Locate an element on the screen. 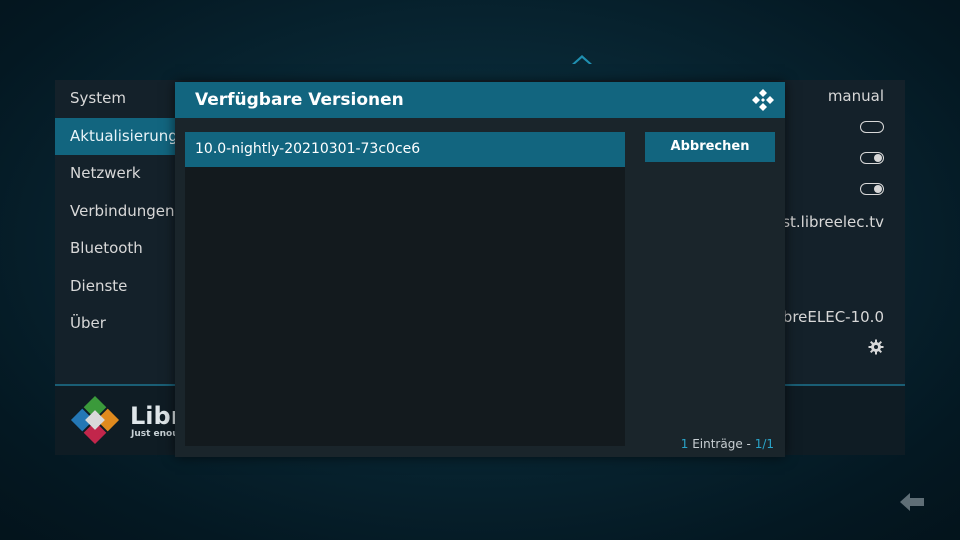  update-mode-value: manual is located at coordinates (856, 96).